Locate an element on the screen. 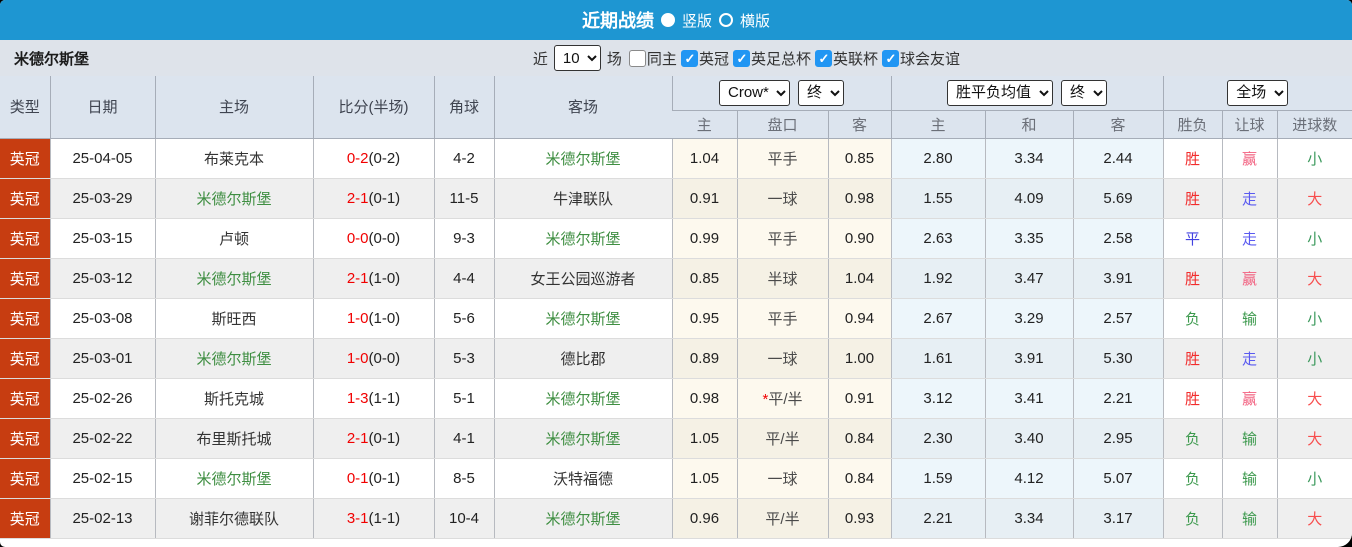 This screenshot has width=1352, height=547. subcol-result: 胜负 is located at coordinates (1192, 124).